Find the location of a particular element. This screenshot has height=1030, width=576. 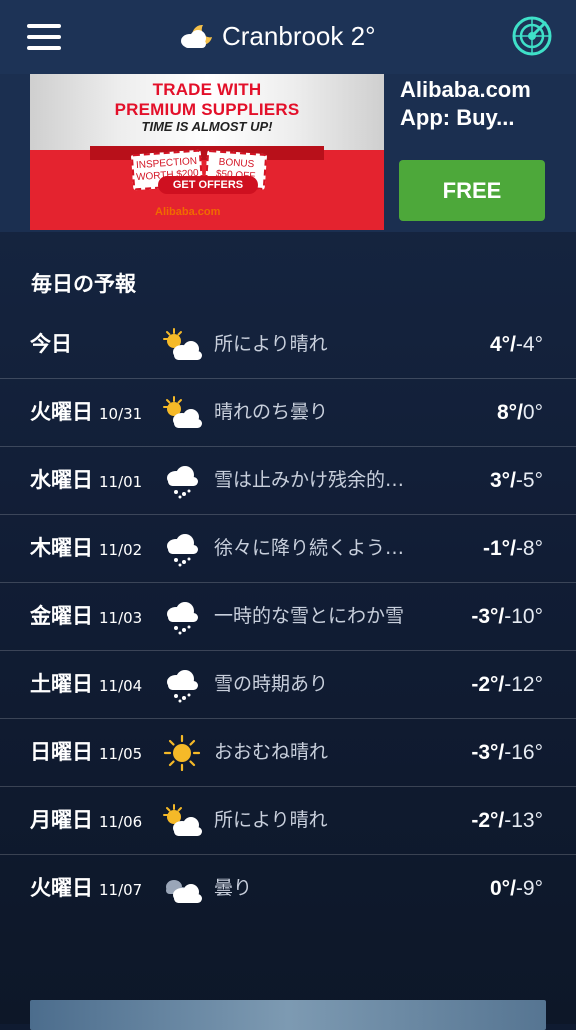

forecast-day: 月曜日 11/06 is located at coordinates (86, 820).